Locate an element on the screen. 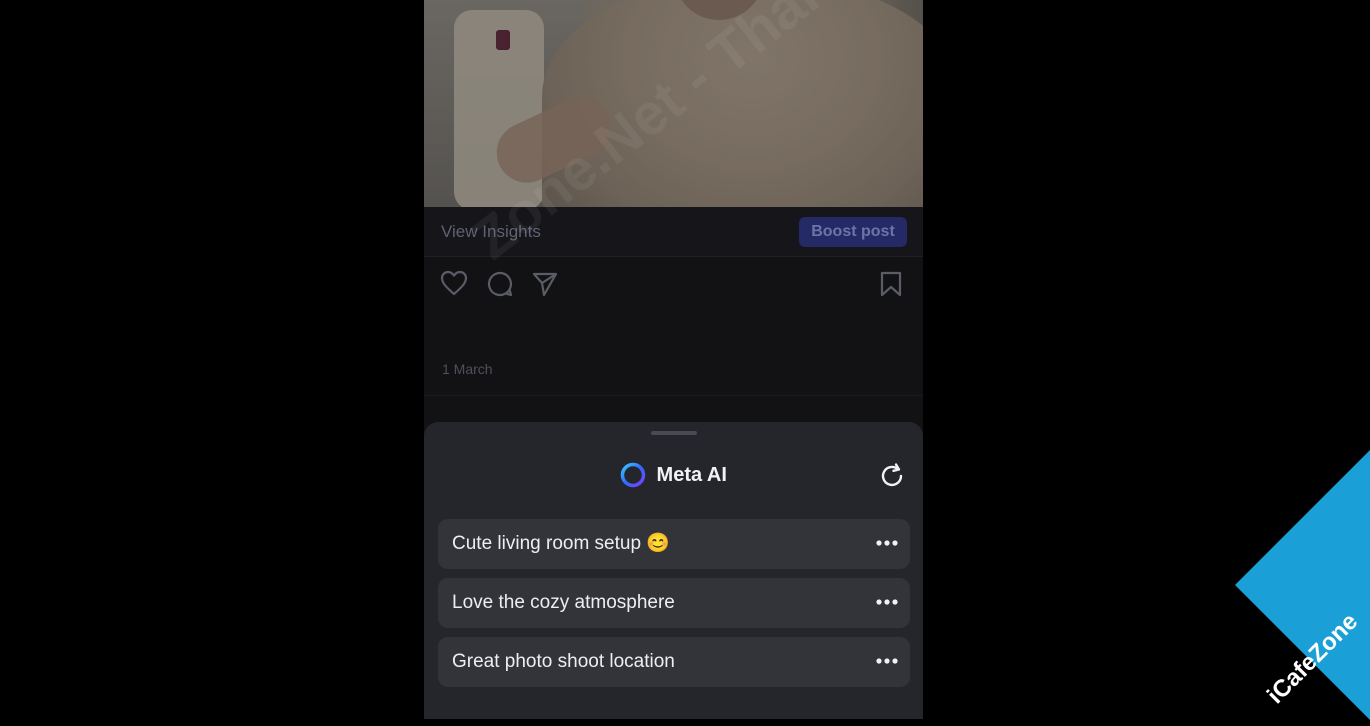  suggestion-item: Love the cozy atmosphere is located at coordinates (674, 603).